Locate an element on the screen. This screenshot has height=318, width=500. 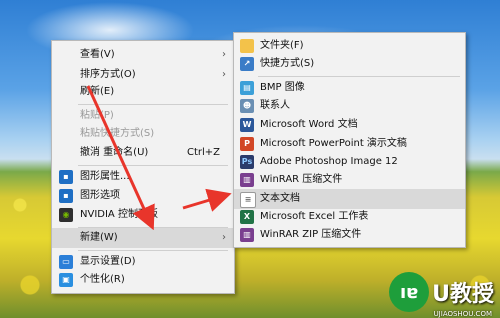
menu-item-label: 查看(V) is located at coordinates (97, 54).